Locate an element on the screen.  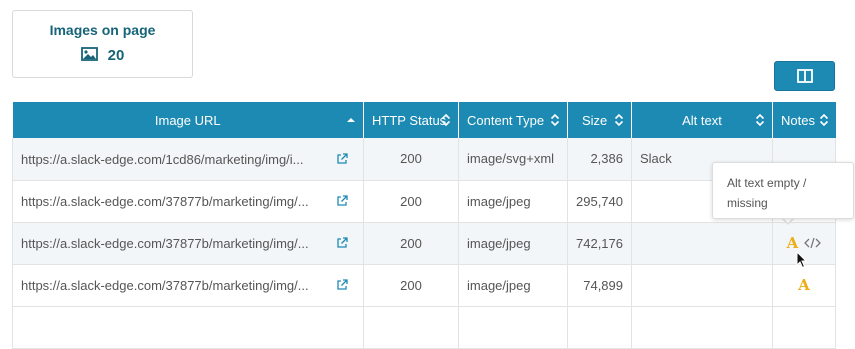
content-type: image/svg+xml is located at coordinates (513, 159).